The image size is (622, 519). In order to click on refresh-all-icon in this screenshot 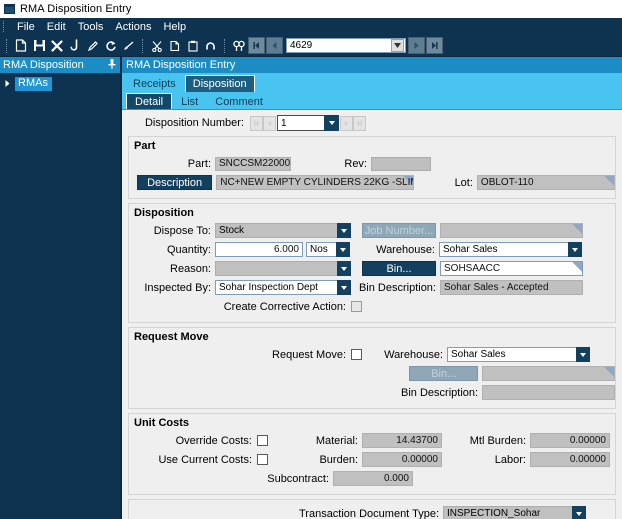, I will do `click(75, 46)`.